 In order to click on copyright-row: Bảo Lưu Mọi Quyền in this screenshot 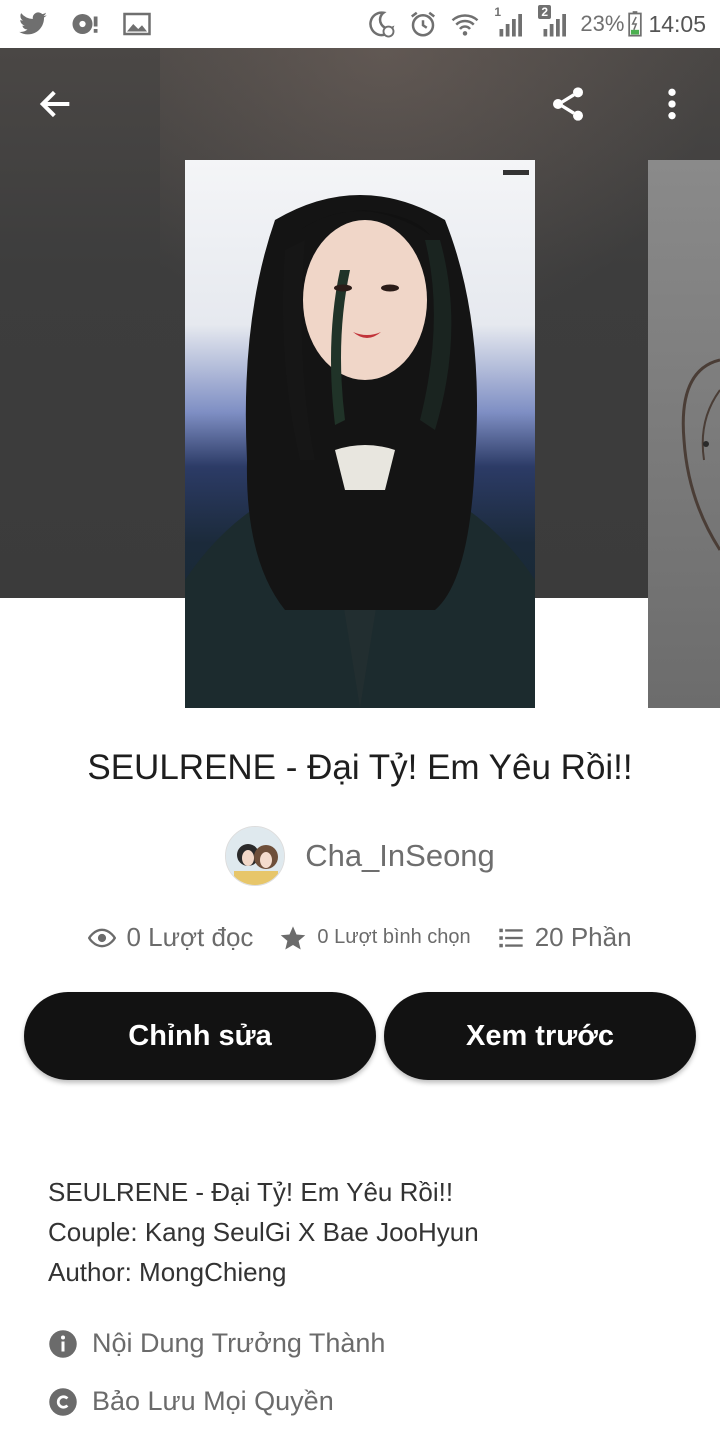, I will do `click(191, 1401)`.